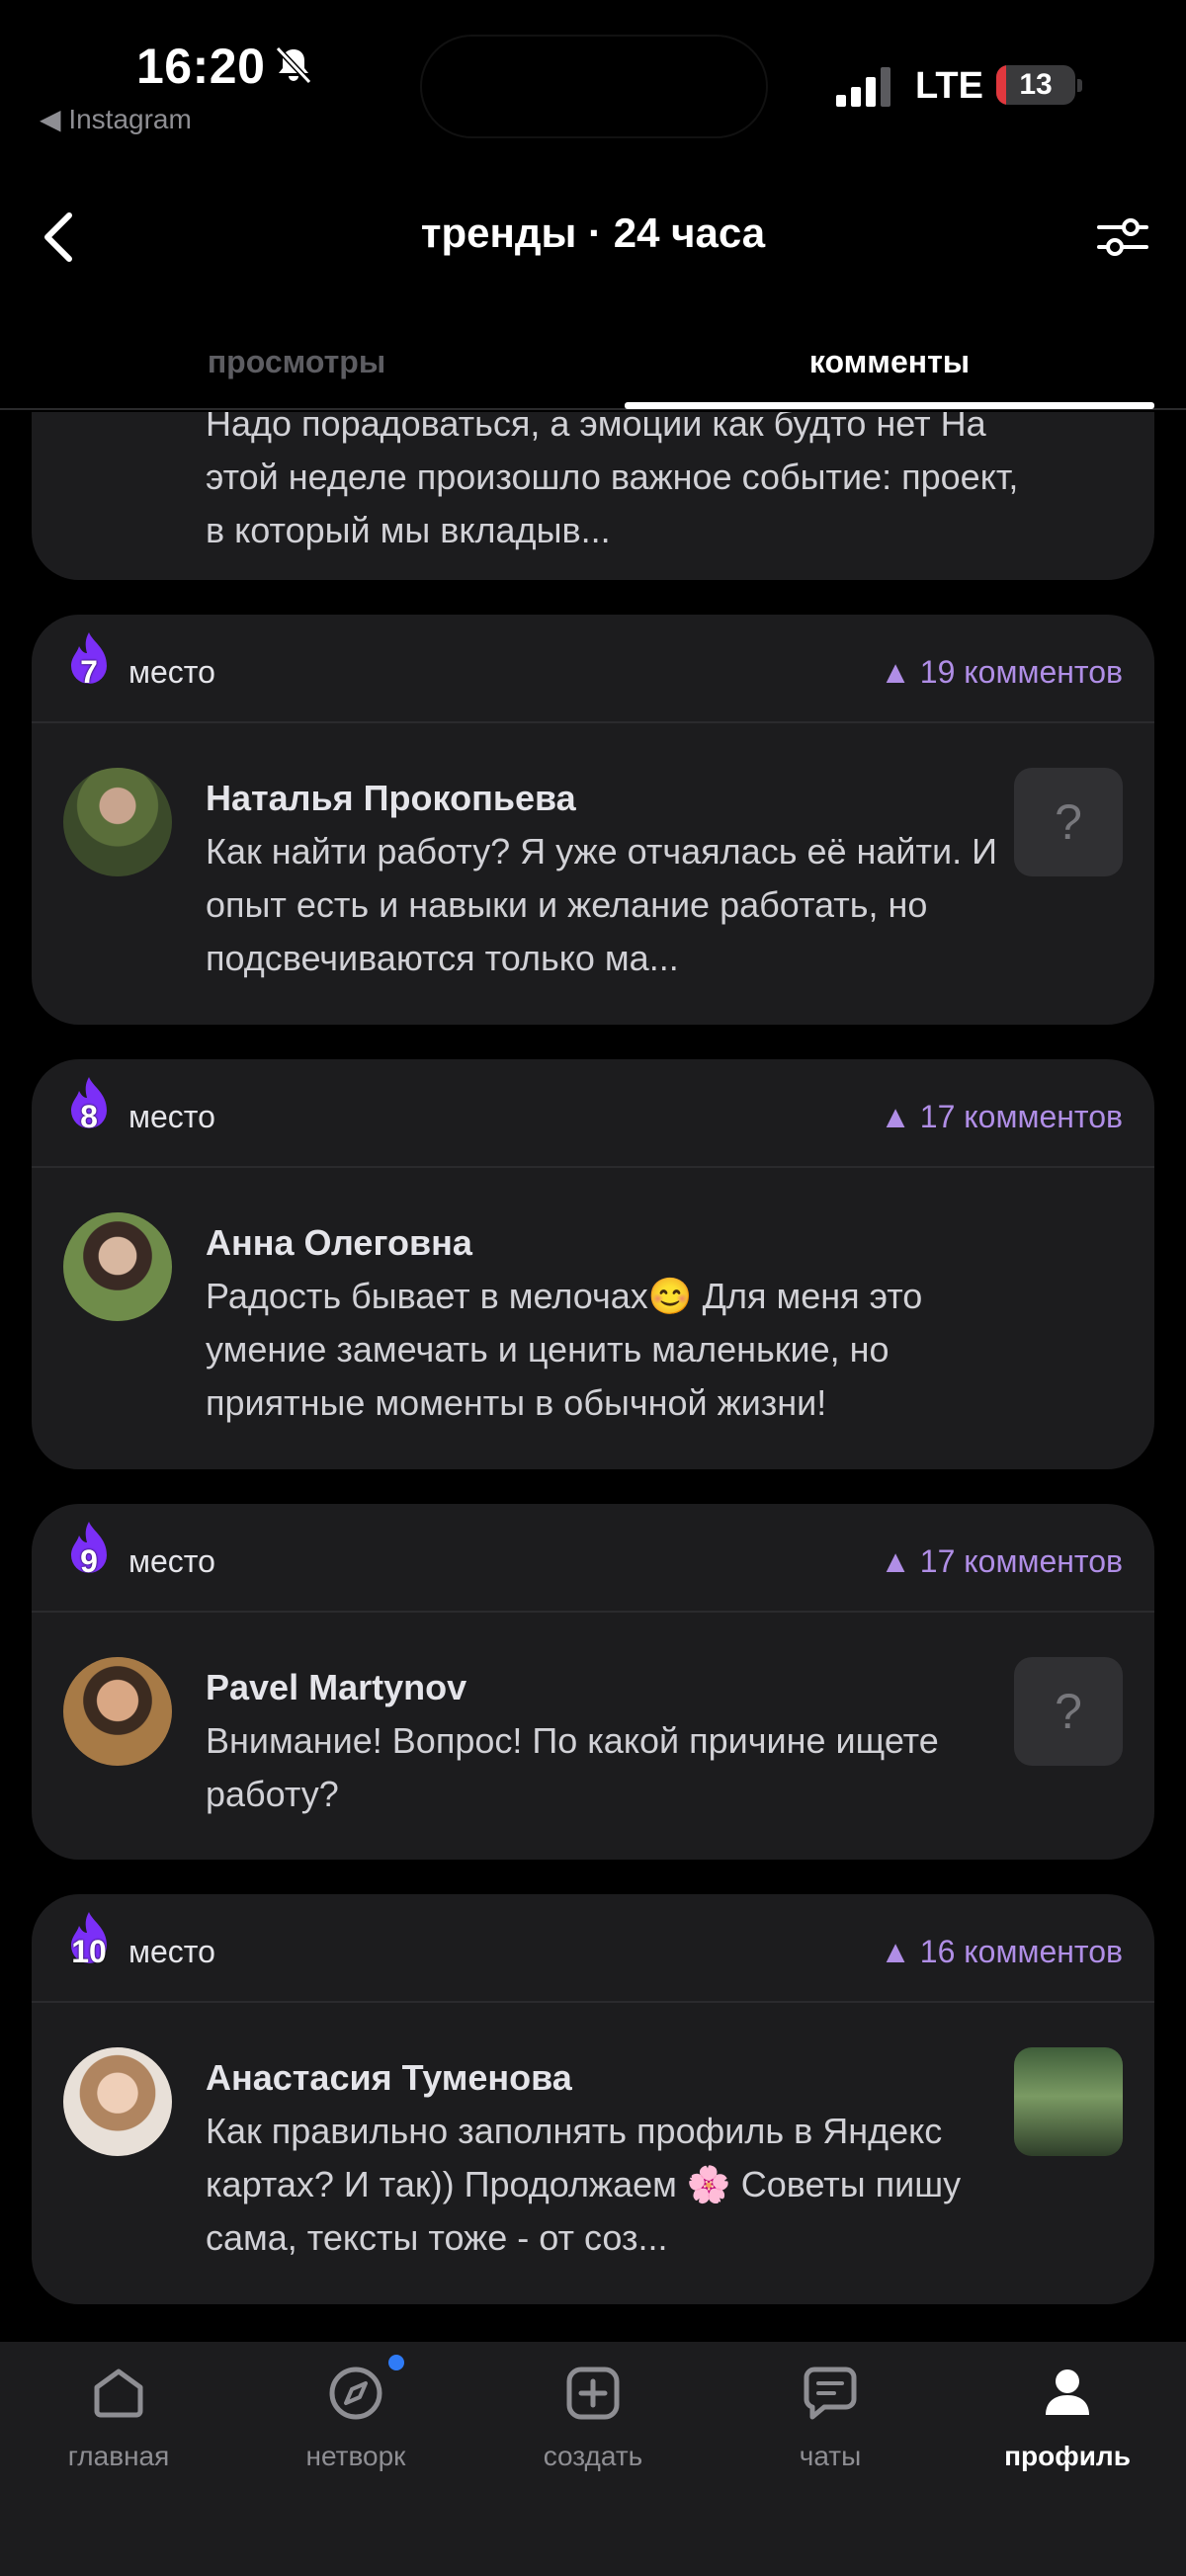  Describe the element at coordinates (593, 2456) in the screenshot. I see `nav-create-label: создать` at that location.